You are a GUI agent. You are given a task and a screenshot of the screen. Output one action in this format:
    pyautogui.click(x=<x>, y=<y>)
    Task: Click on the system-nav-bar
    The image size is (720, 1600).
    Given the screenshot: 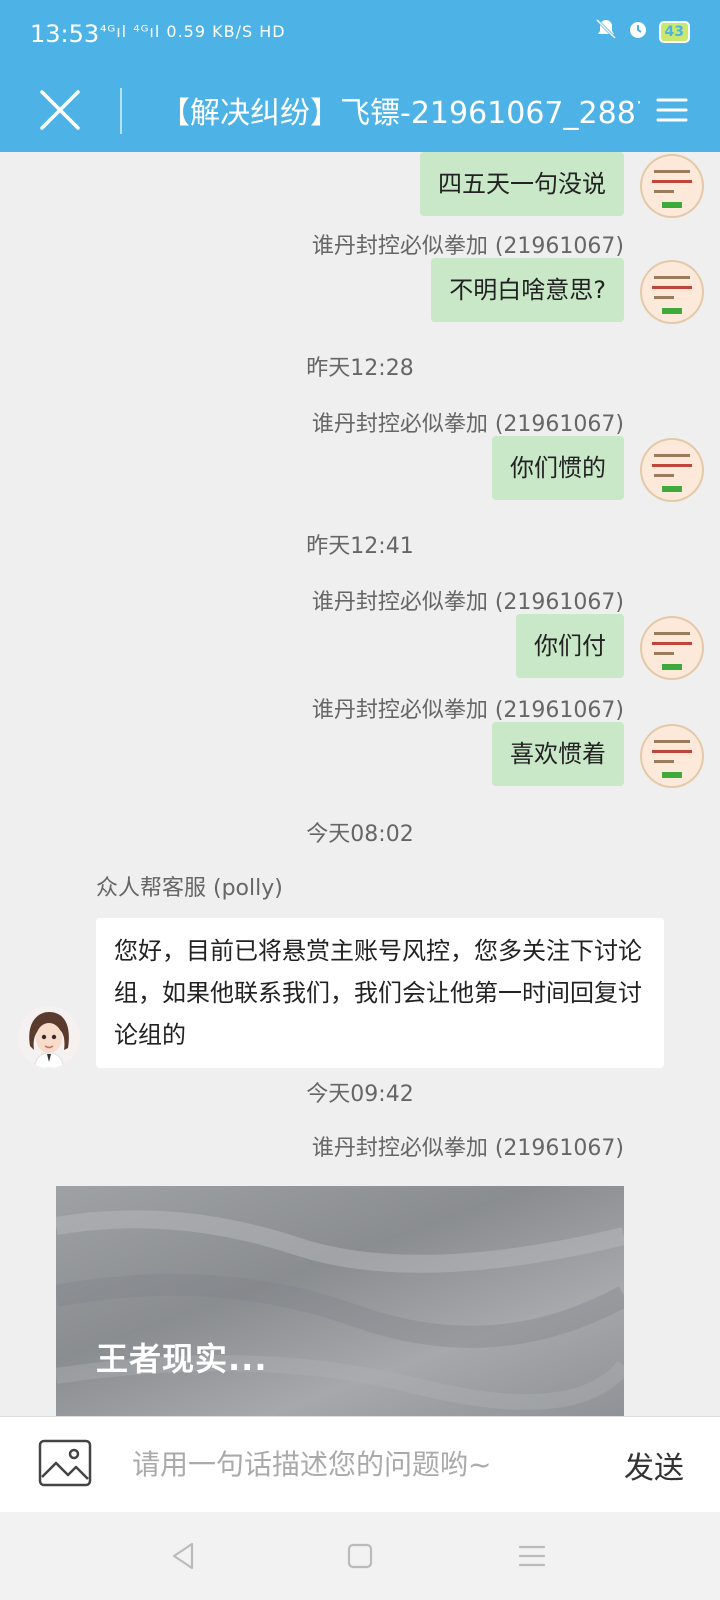 What is the action you would take?
    pyautogui.click(x=360, y=1556)
    